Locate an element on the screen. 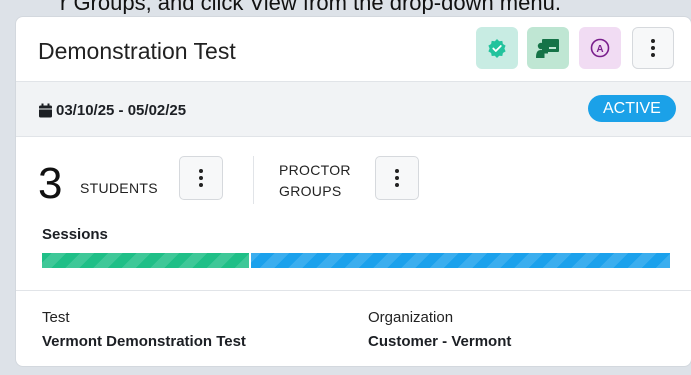 The image size is (691, 375). verified-button is located at coordinates (497, 48).